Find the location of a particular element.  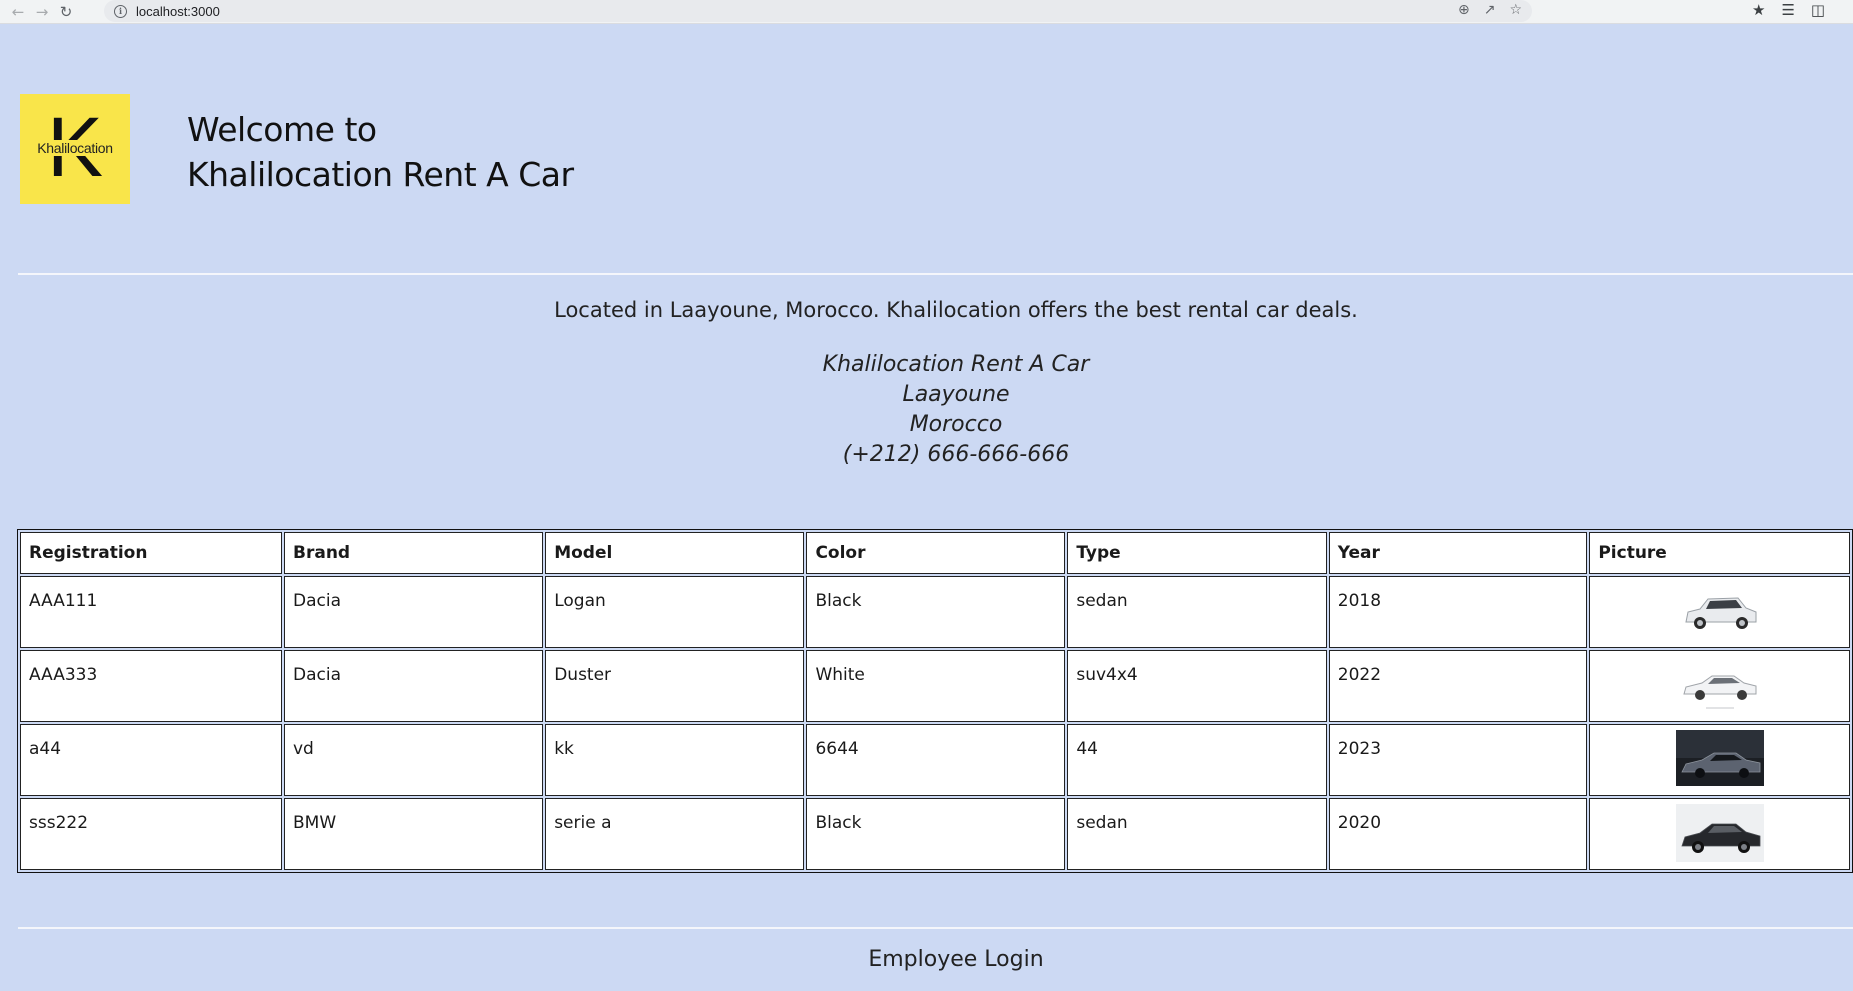

cell-brand: vd is located at coordinates (414, 760).